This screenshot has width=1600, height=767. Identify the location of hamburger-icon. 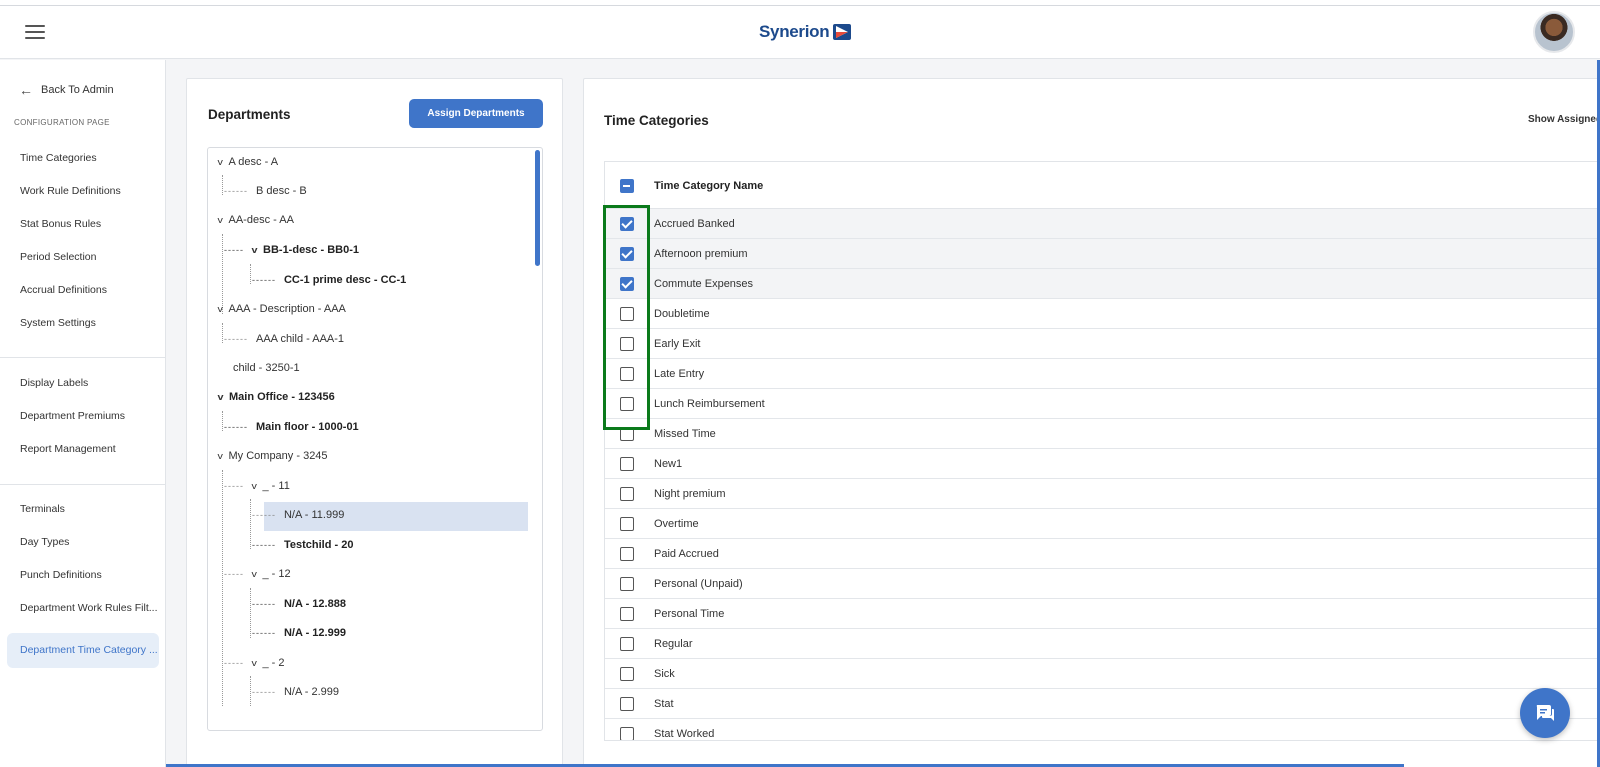
(35, 32).